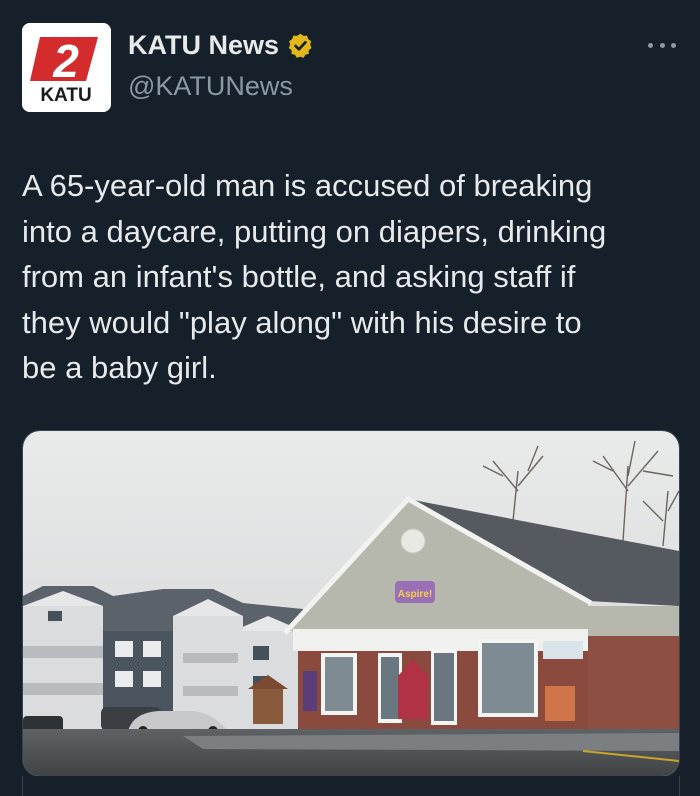  I want to click on media-bottom-edge, so click(351, 786).